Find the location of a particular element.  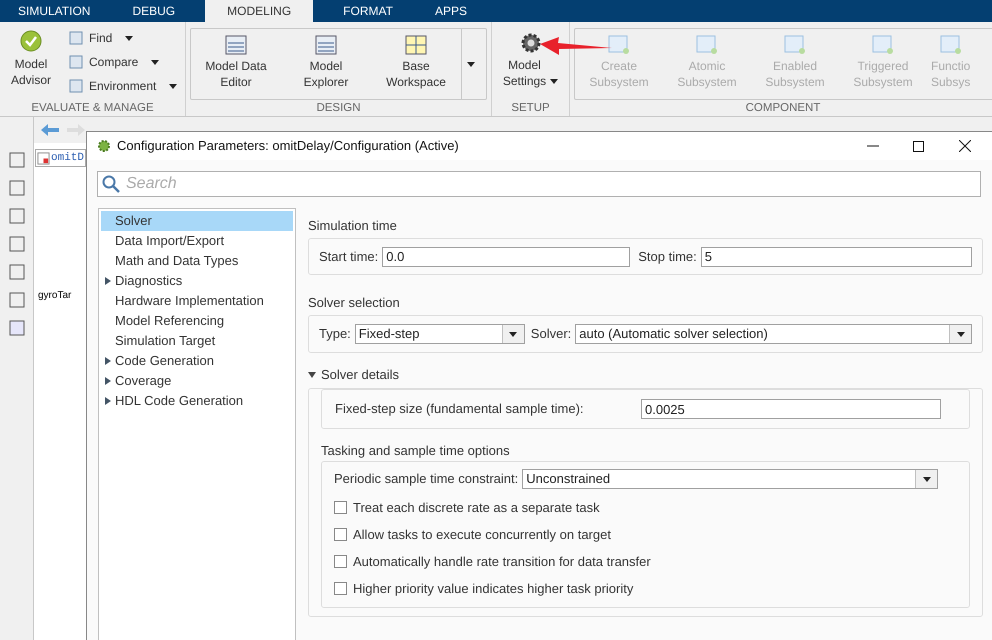

window-title: Configuration Parameters: omitDelay/Configuration (Active) is located at coordinates (288, 146).